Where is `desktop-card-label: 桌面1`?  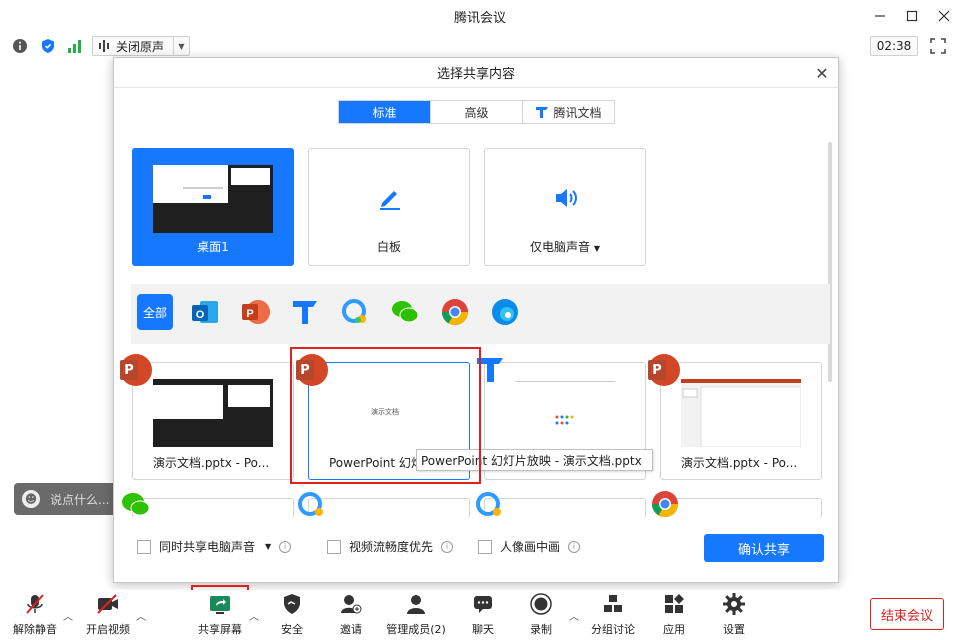 desktop-card-label: 桌面1 is located at coordinates (213, 247).